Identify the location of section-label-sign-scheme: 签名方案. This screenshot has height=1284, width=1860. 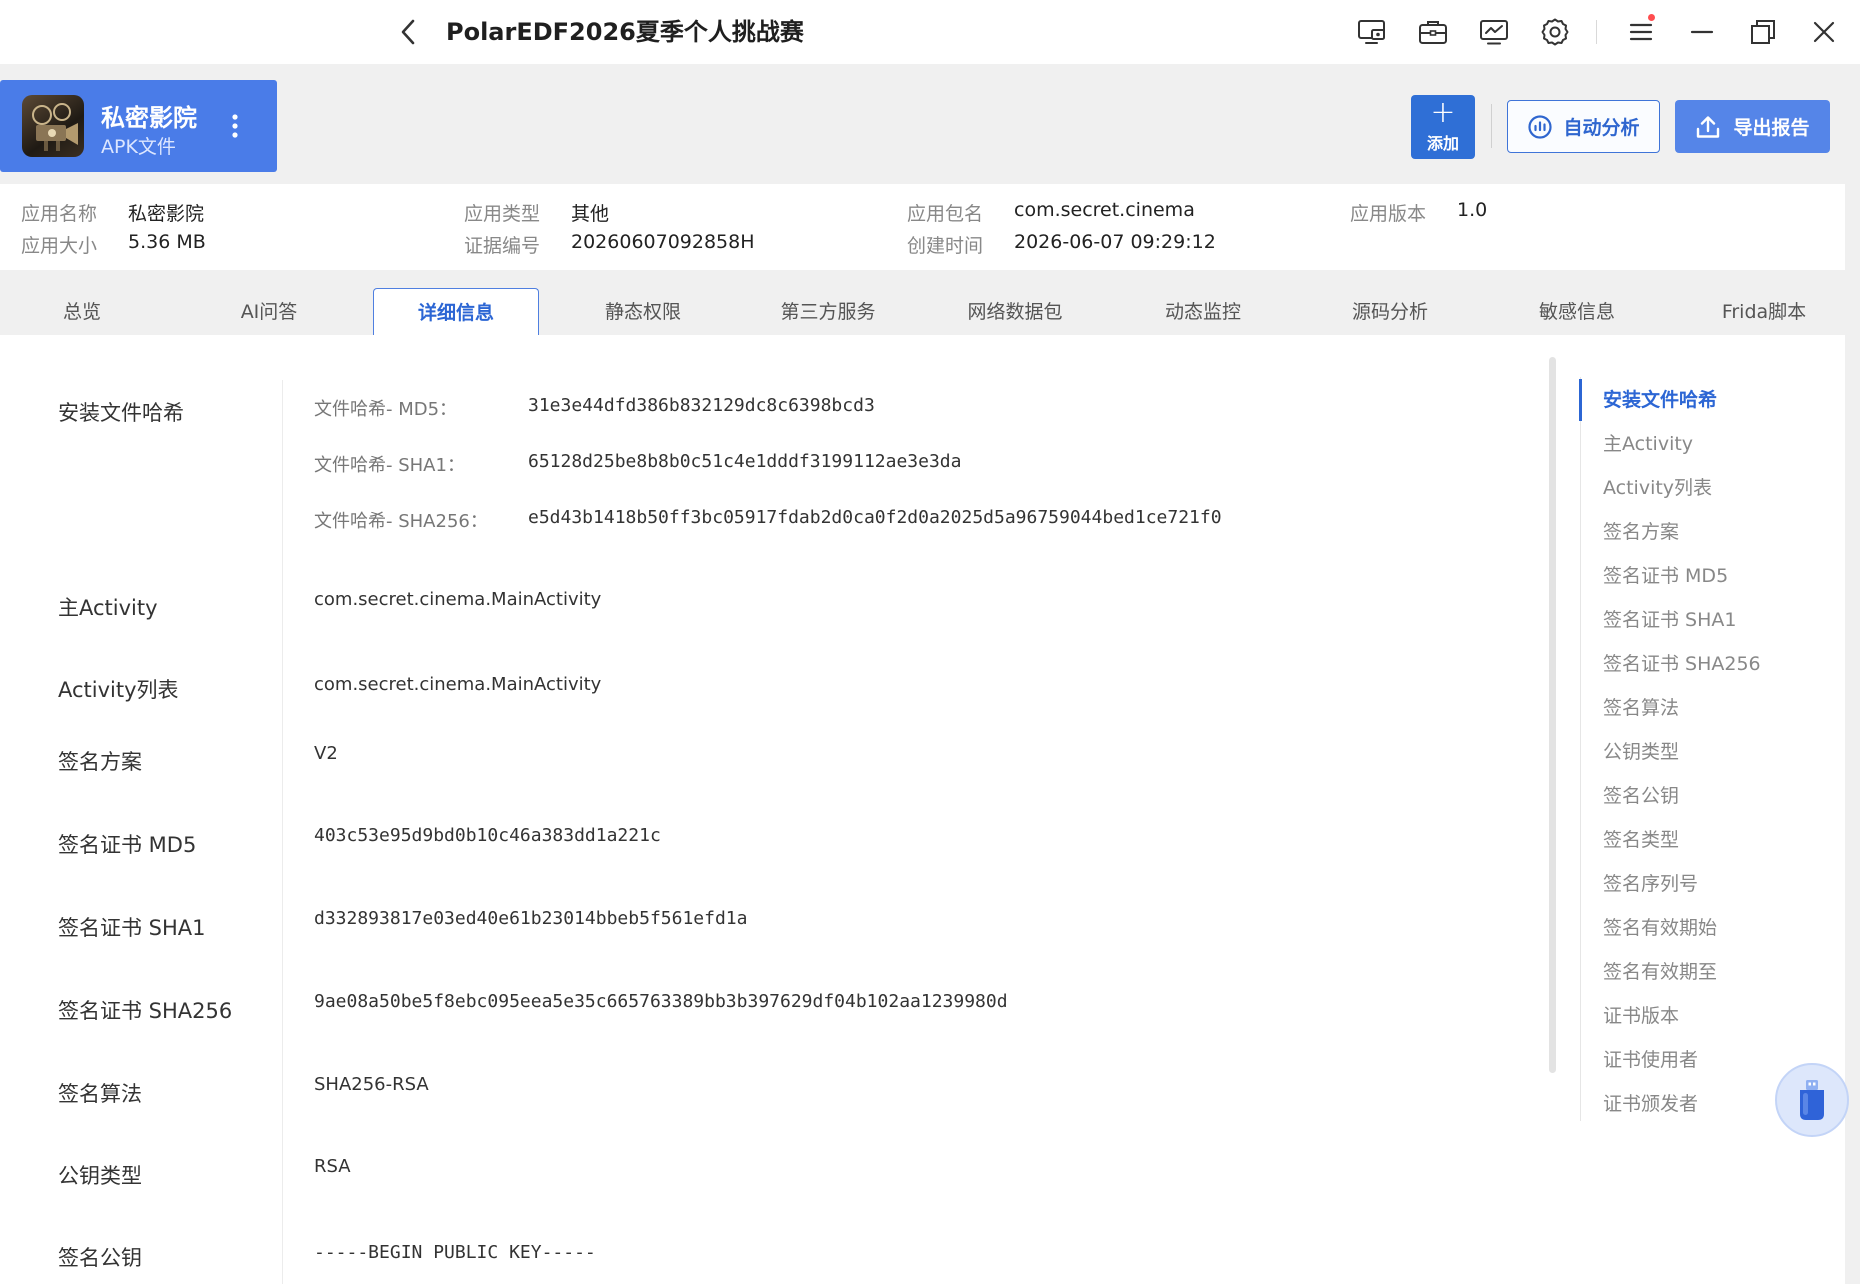
(100, 762).